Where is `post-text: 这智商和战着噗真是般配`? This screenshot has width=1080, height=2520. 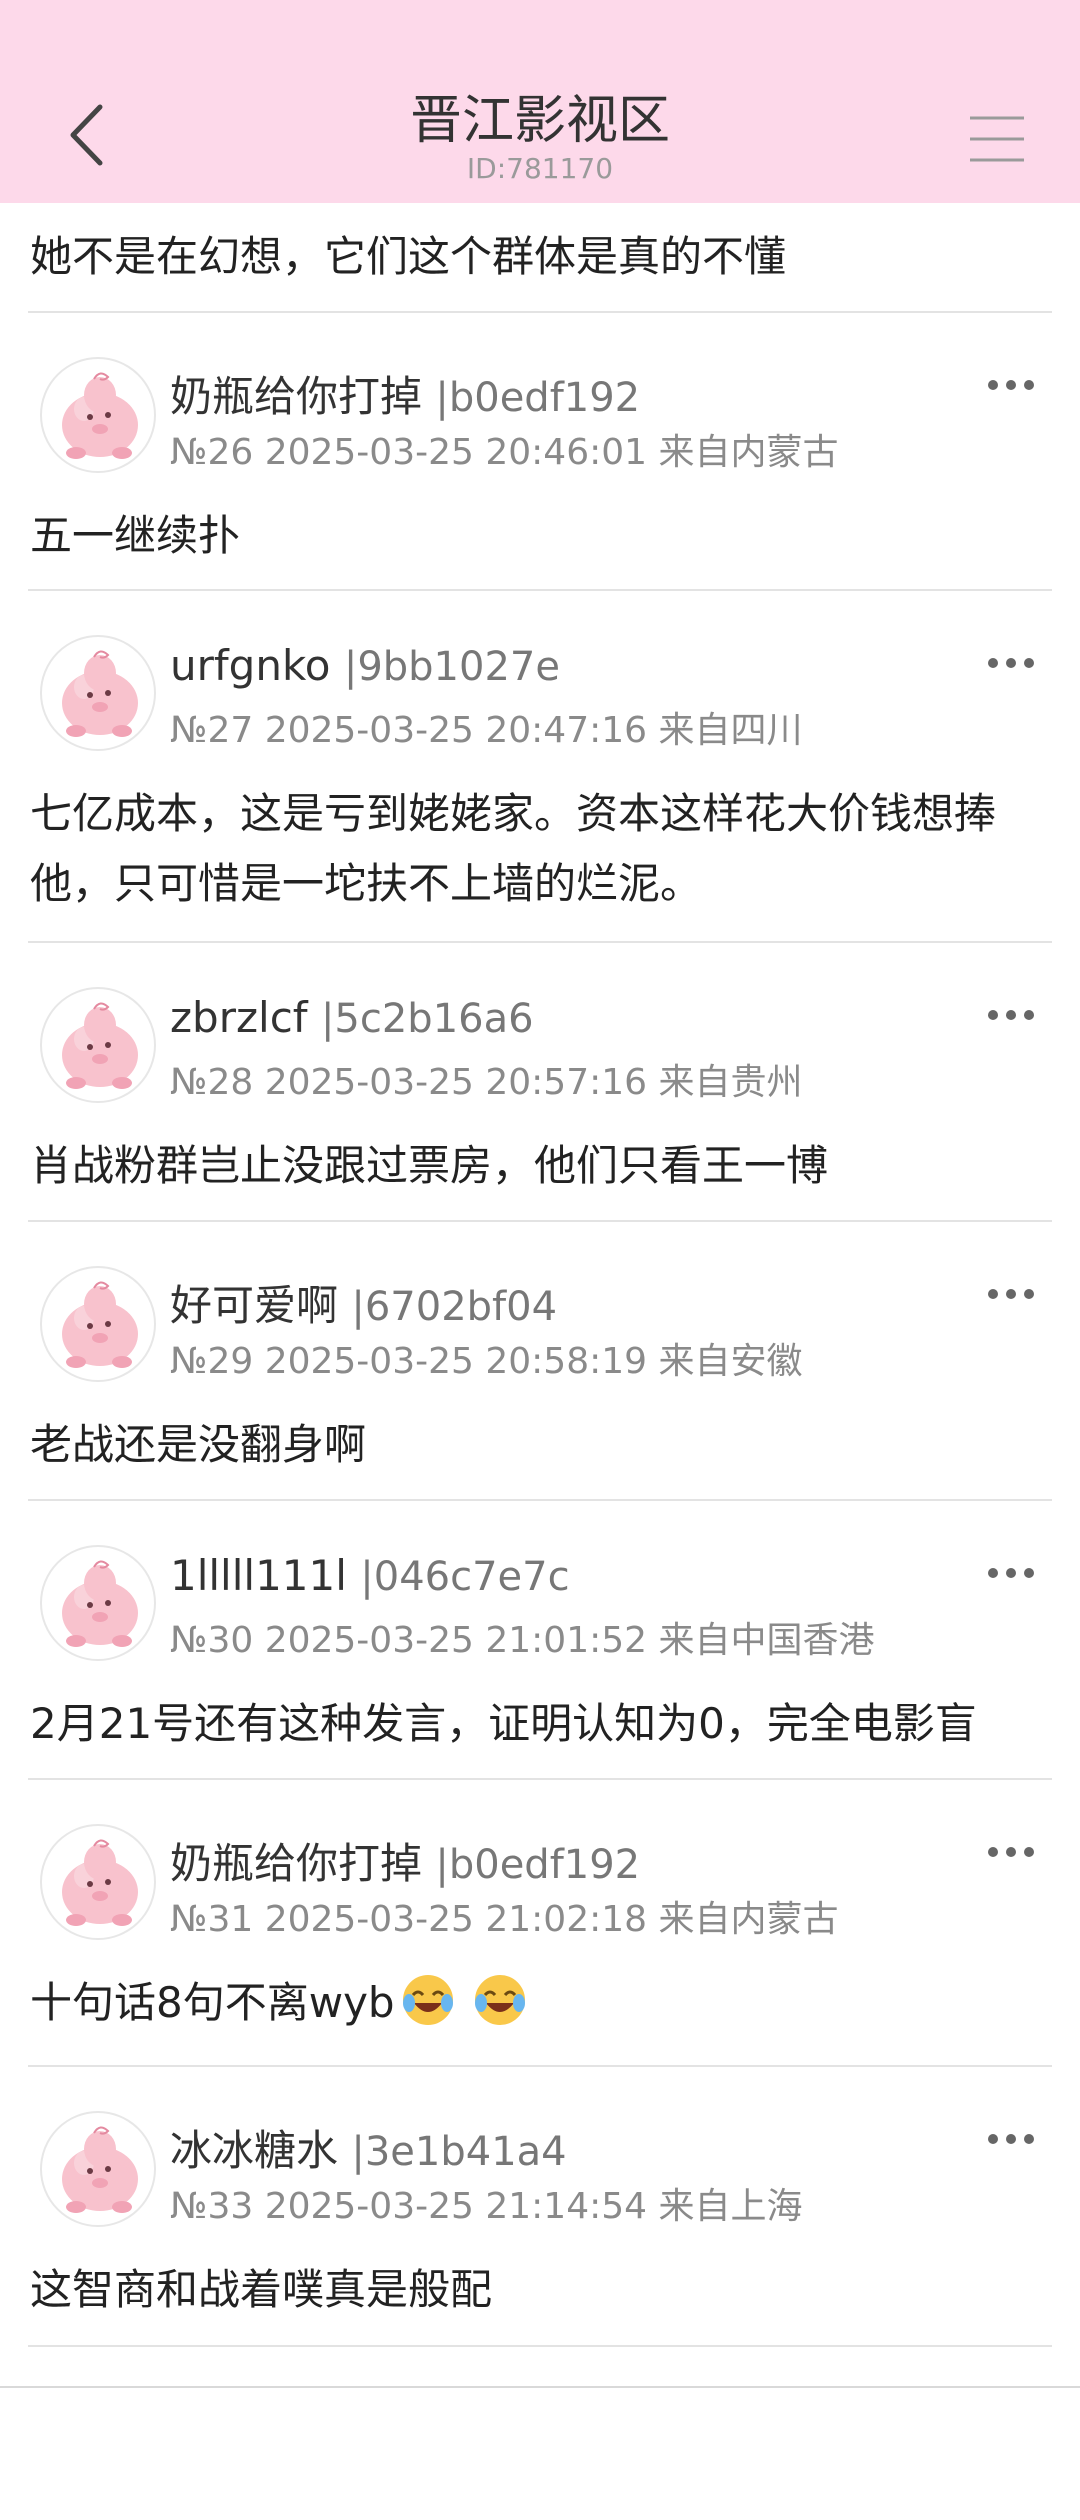
post-text: 这智商和战着噗真是般配 is located at coordinates (261, 2289).